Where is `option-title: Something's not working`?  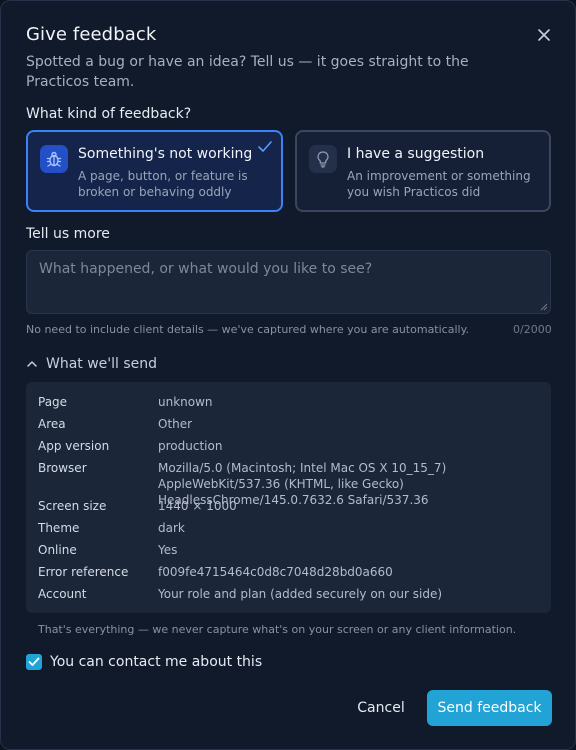
option-title: Something's not working is located at coordinates (165, 154).